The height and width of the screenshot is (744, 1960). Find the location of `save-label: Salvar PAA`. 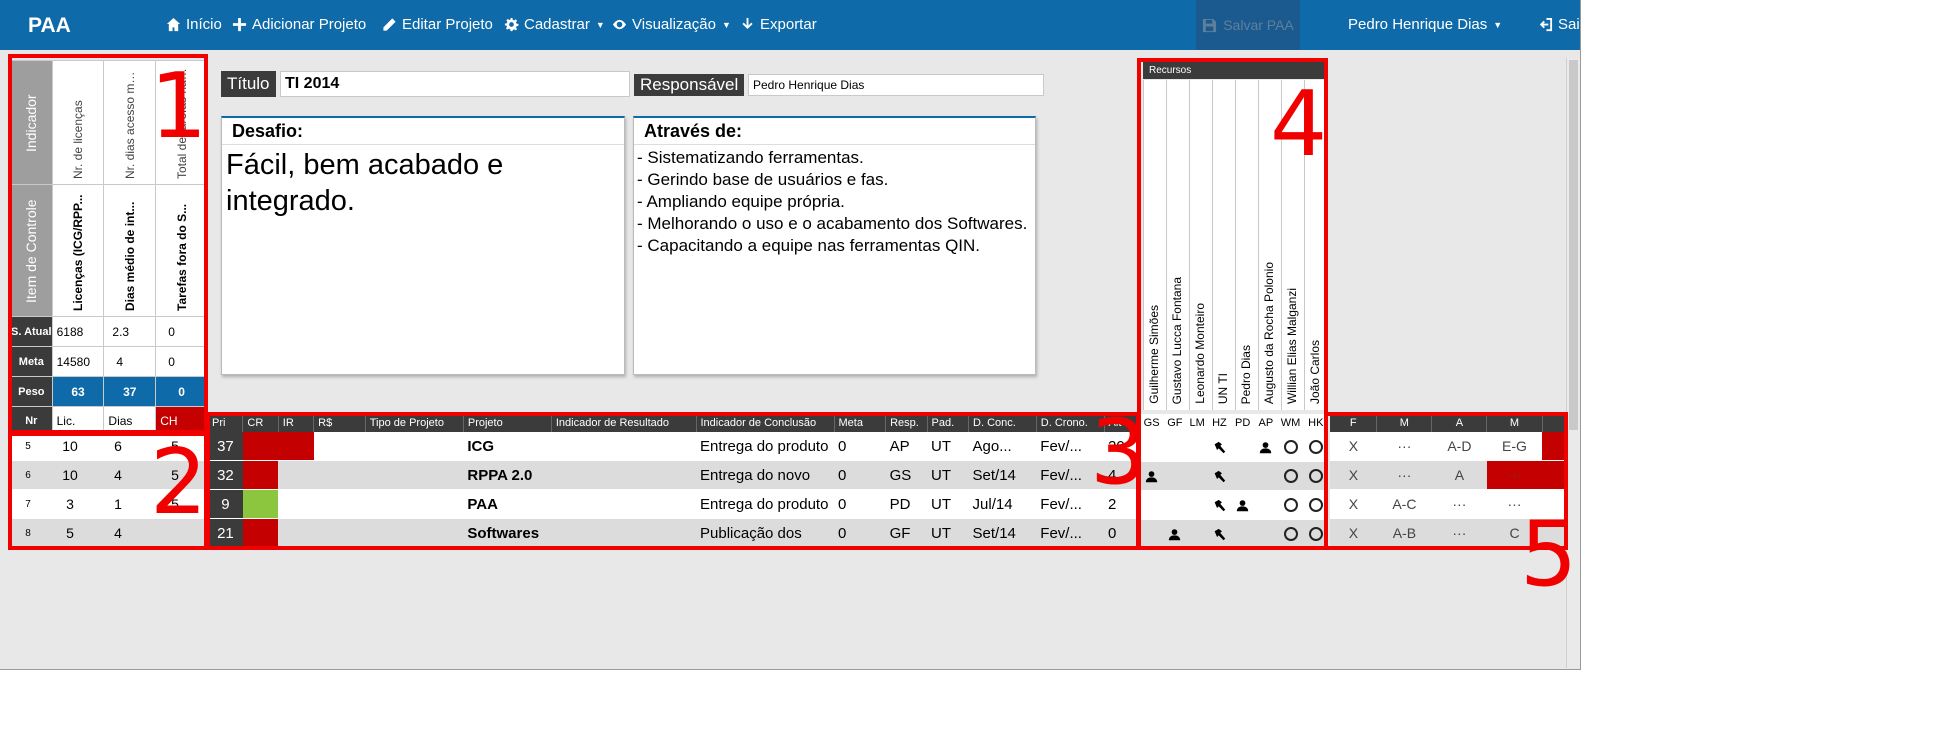

save-label: Salvar PAA is located at coordinates (1258, 25).